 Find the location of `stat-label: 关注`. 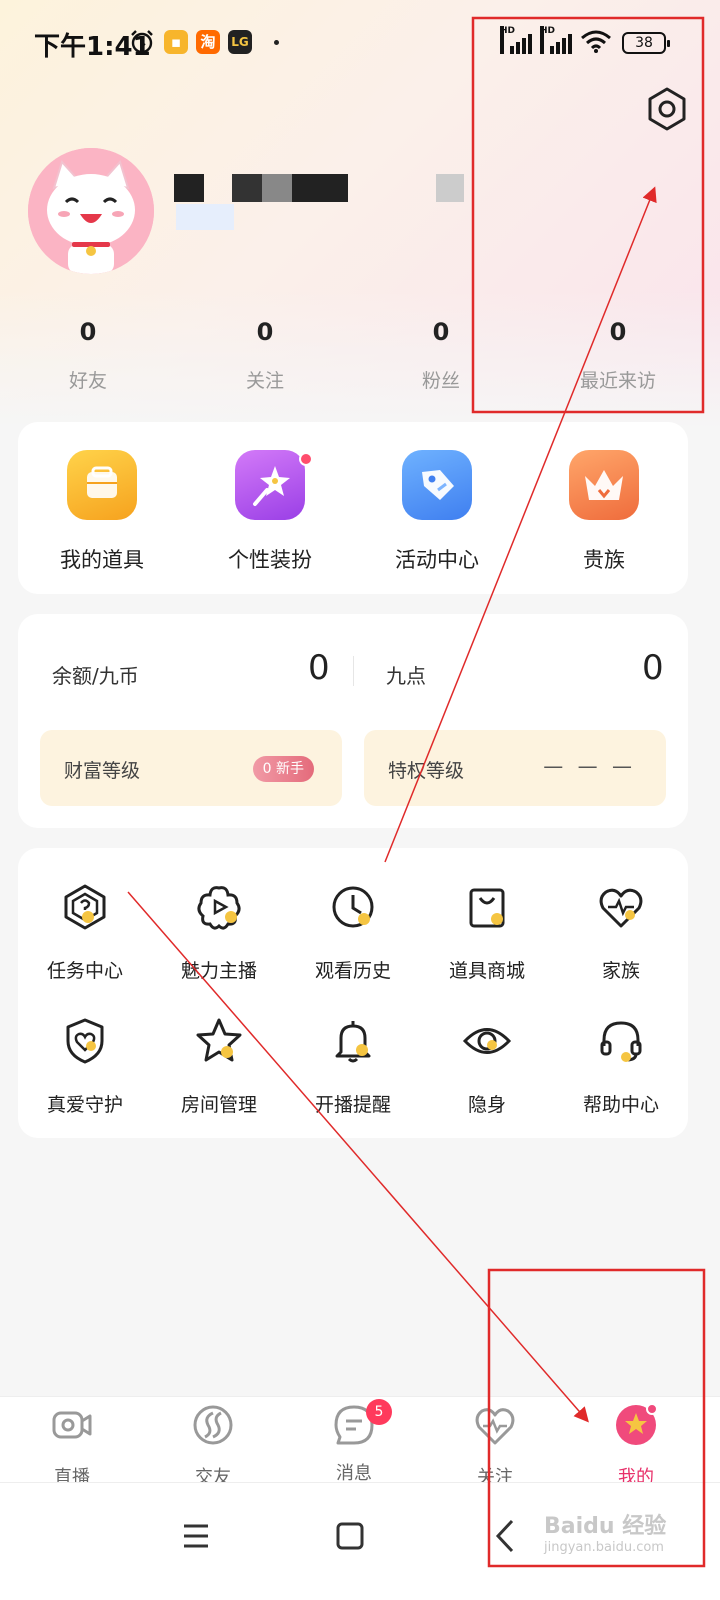

stat-label: 关注 is located at coordinates (264, 381).